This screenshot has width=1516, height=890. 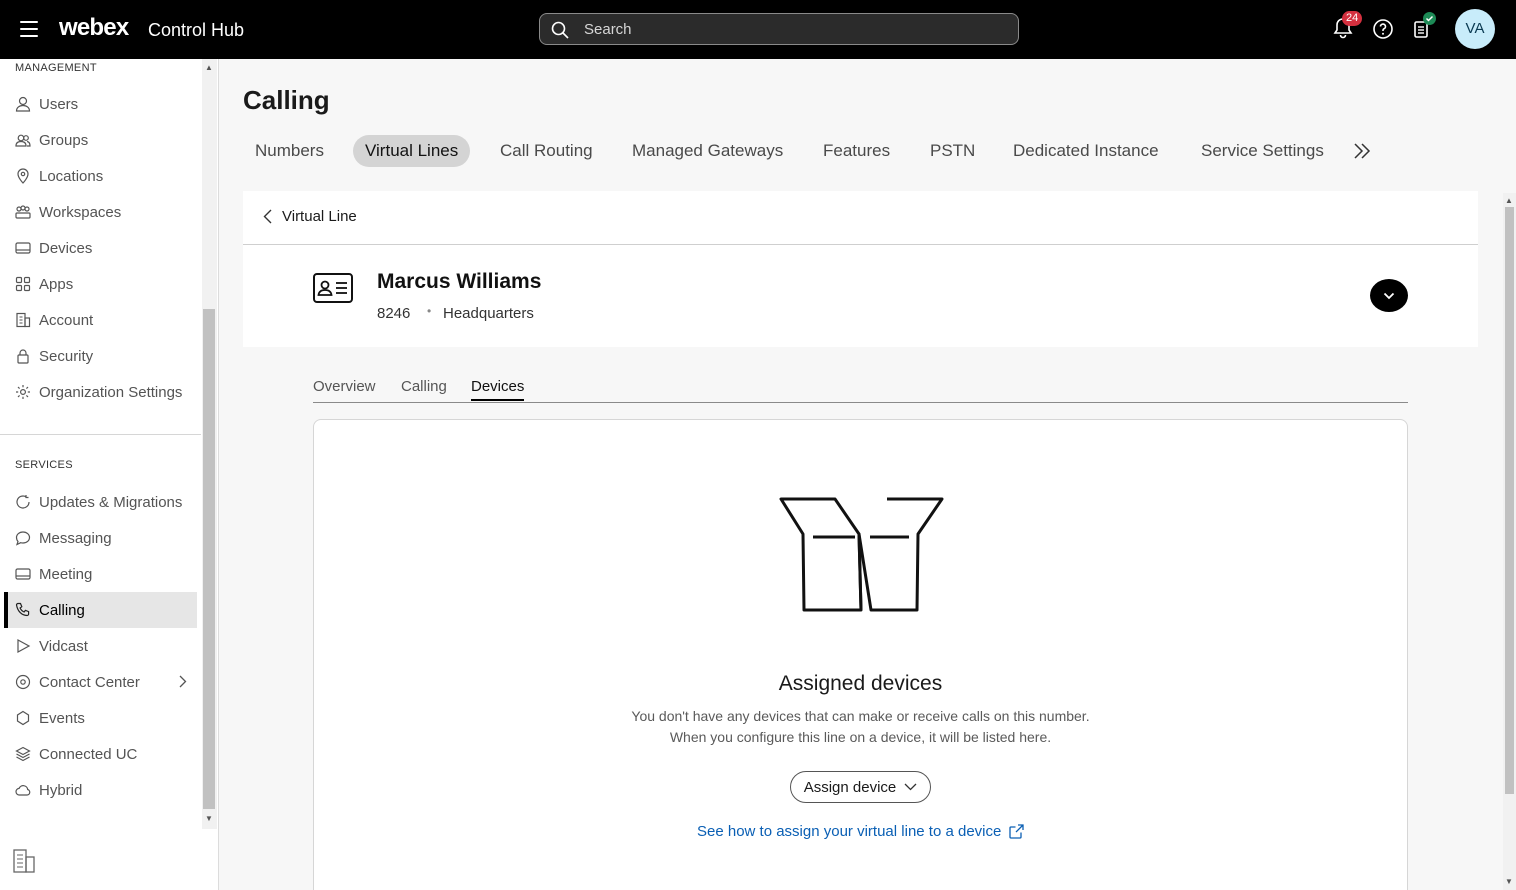 I want to click on top-bar: webex Control Hub 24 VA, so click(x=758, y=29).